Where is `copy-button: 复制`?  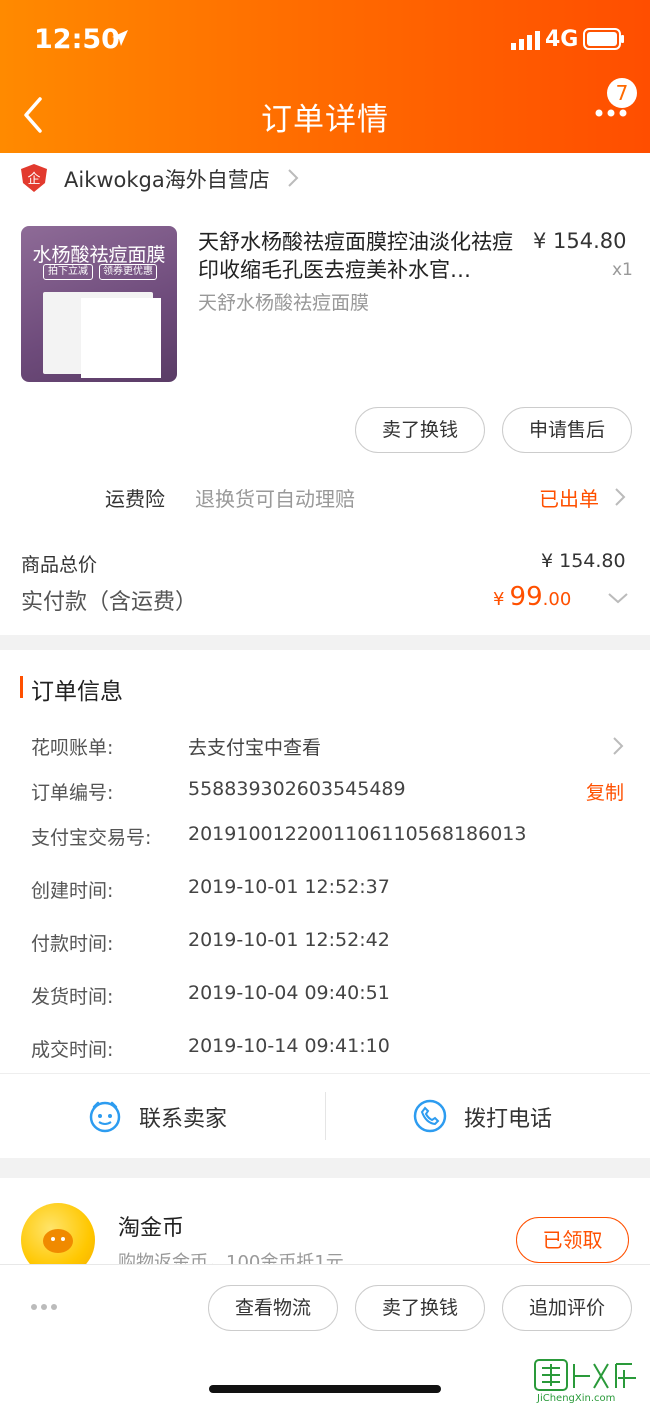
copy-button: 复制 is located at coordinates (605, 791).